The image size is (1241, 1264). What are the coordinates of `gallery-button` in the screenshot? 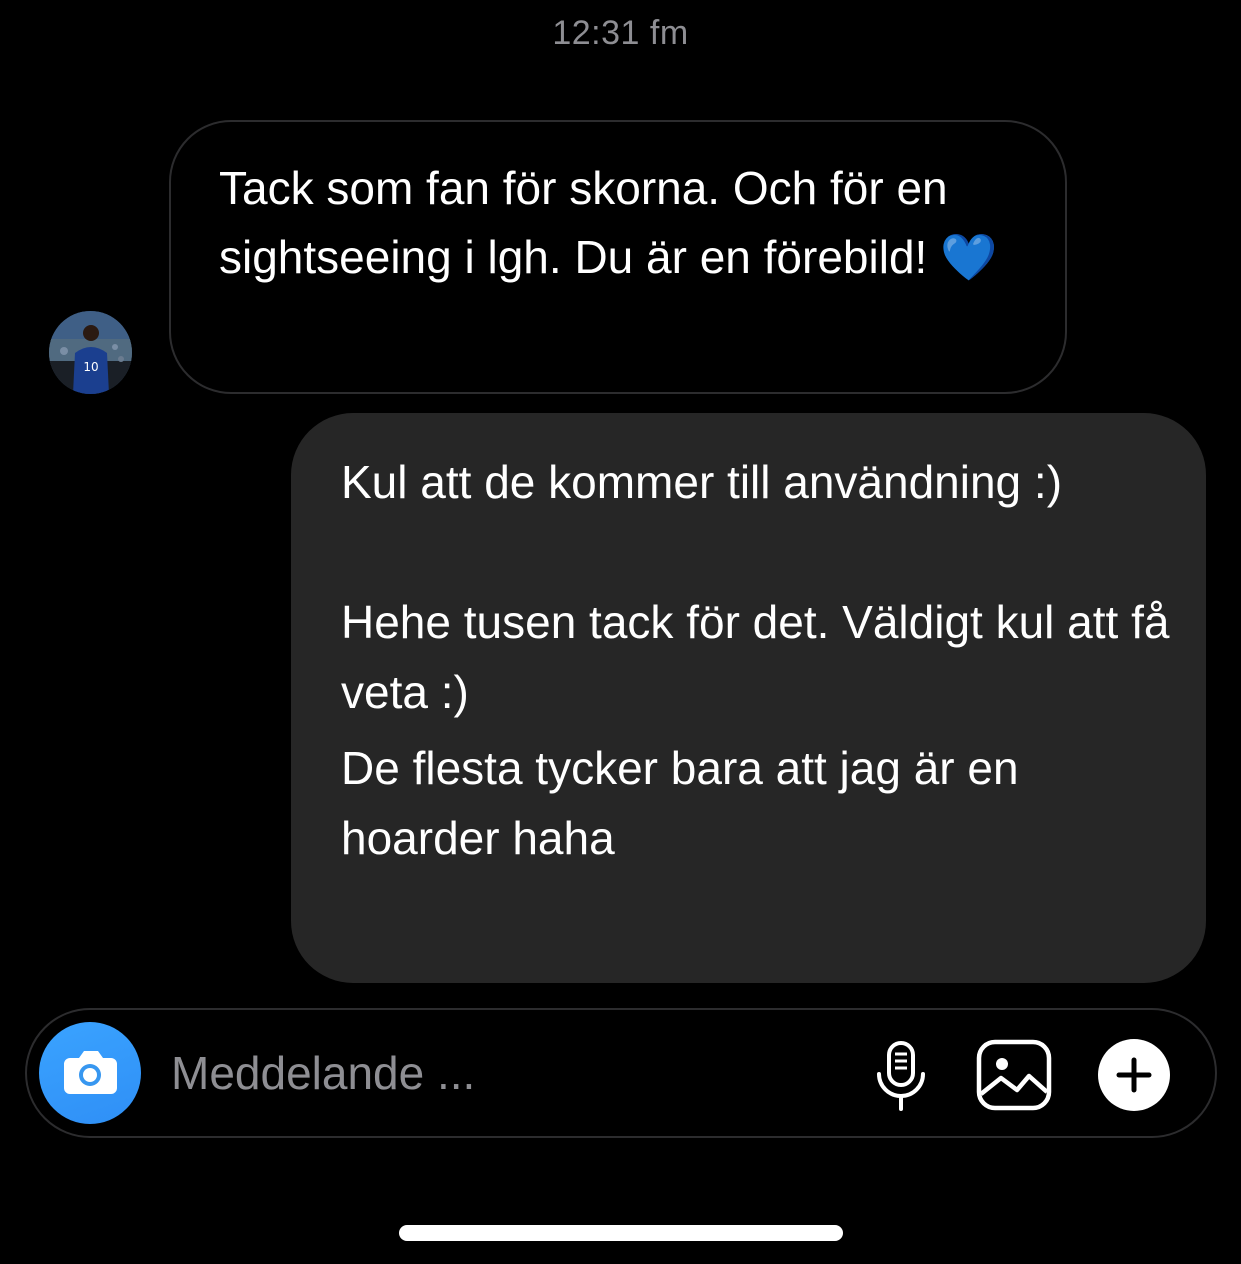 It's located at (1014, 1075).